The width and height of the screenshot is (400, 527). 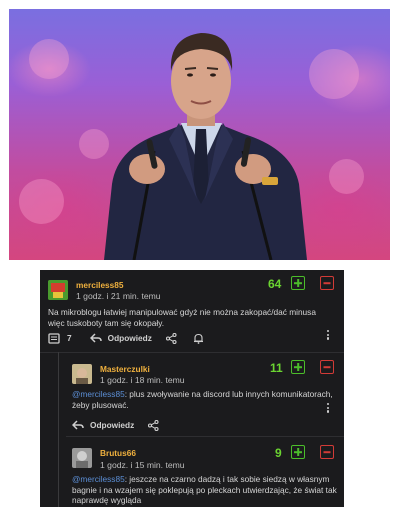 I want to click on username: Masterczulki, so click(x=125, y=369).